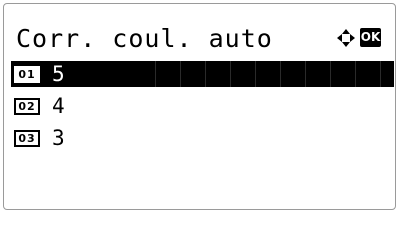  What do you see at coordinates (359, 37) in the screenshot?
I see `navigation-hint: OK` at bounding box center [359, 37].